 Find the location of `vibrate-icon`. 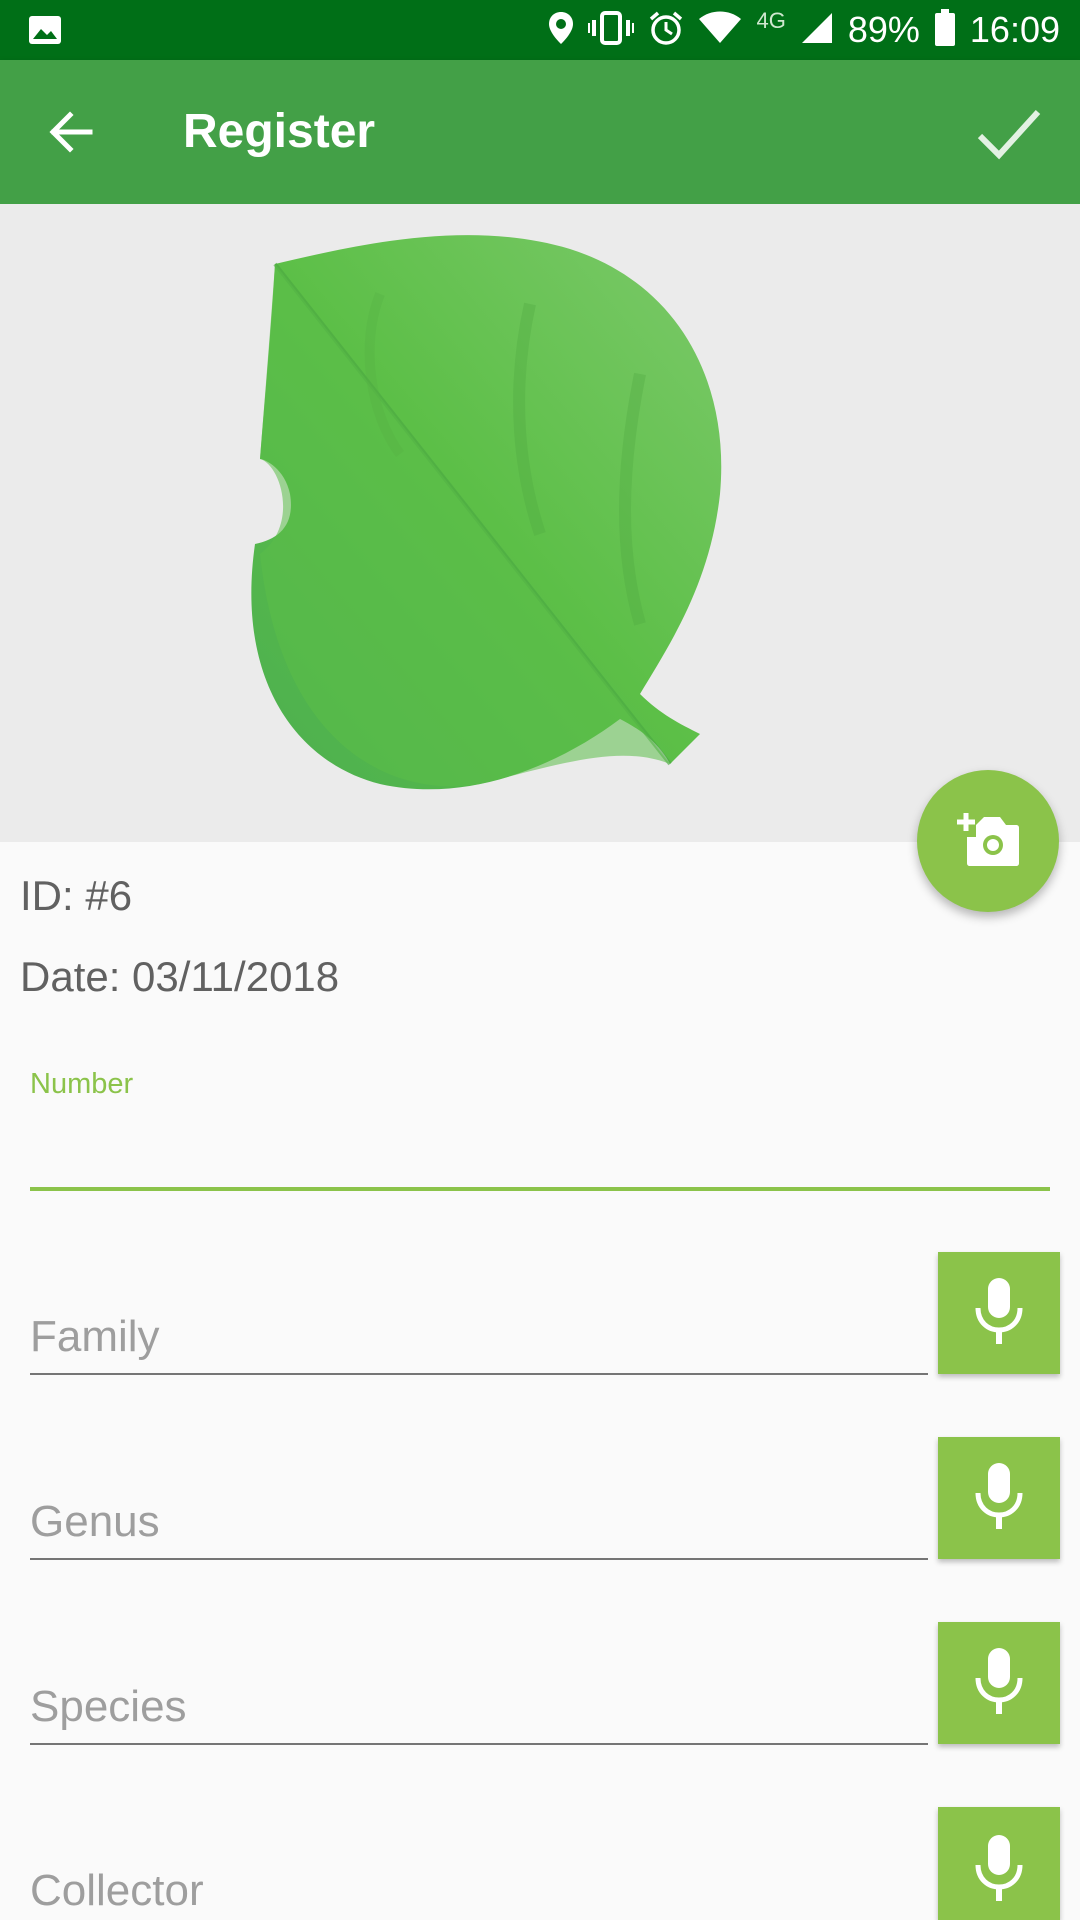

vibrate-icon is located at coordinates (611, 30).